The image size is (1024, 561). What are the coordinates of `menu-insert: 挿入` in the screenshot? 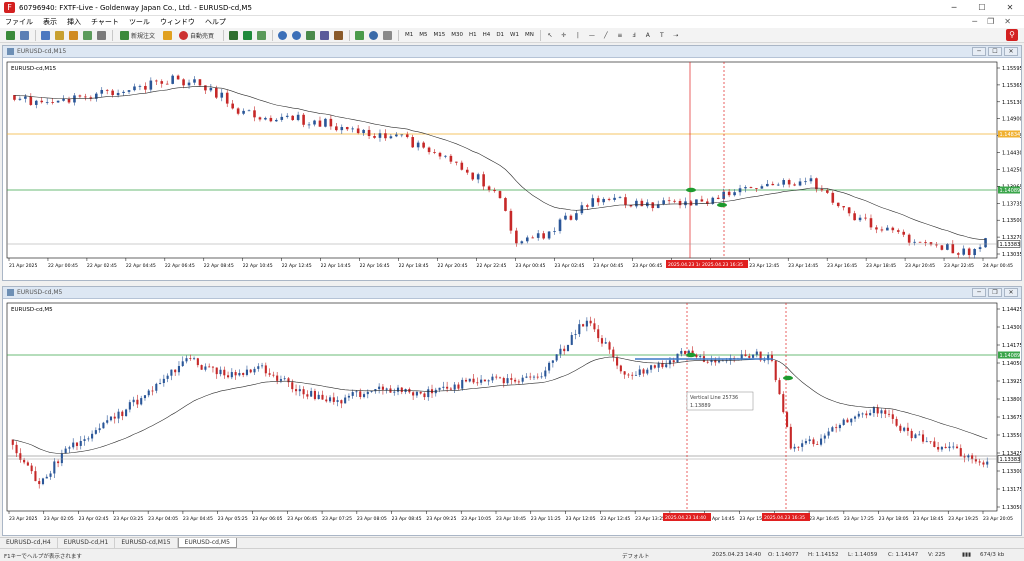 It's located at (74, 22).